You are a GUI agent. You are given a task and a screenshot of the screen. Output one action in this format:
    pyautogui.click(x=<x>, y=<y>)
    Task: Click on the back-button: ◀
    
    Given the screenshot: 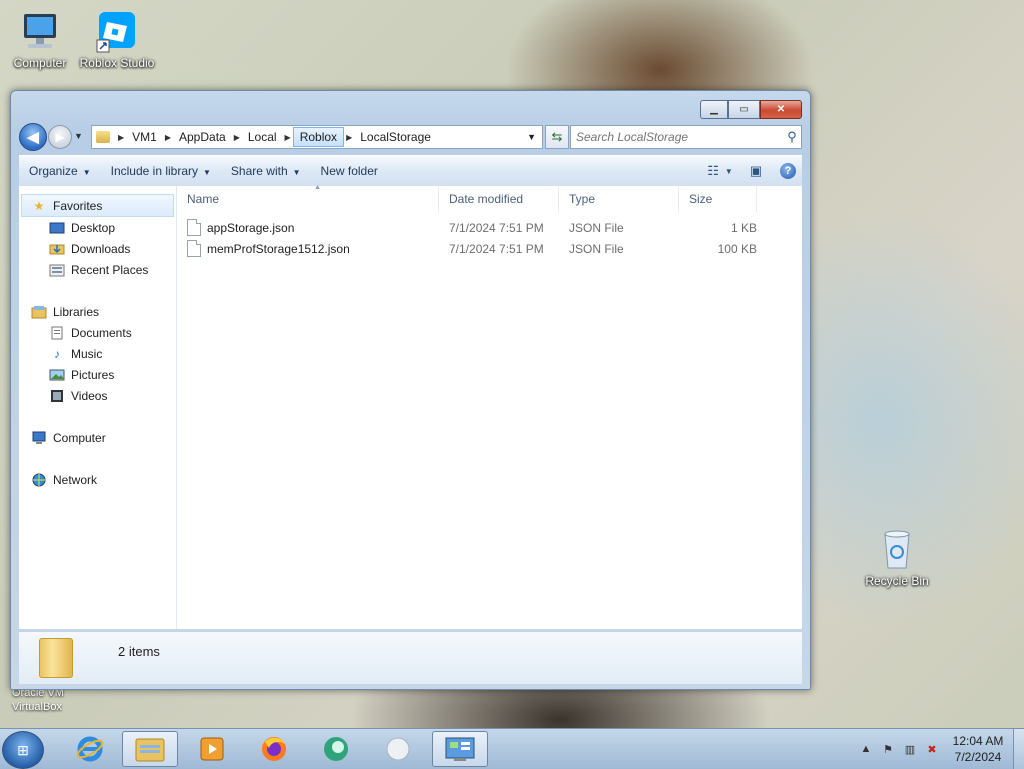 What is the action you would take?
    pyautogui.click(x=33, y=137)
    